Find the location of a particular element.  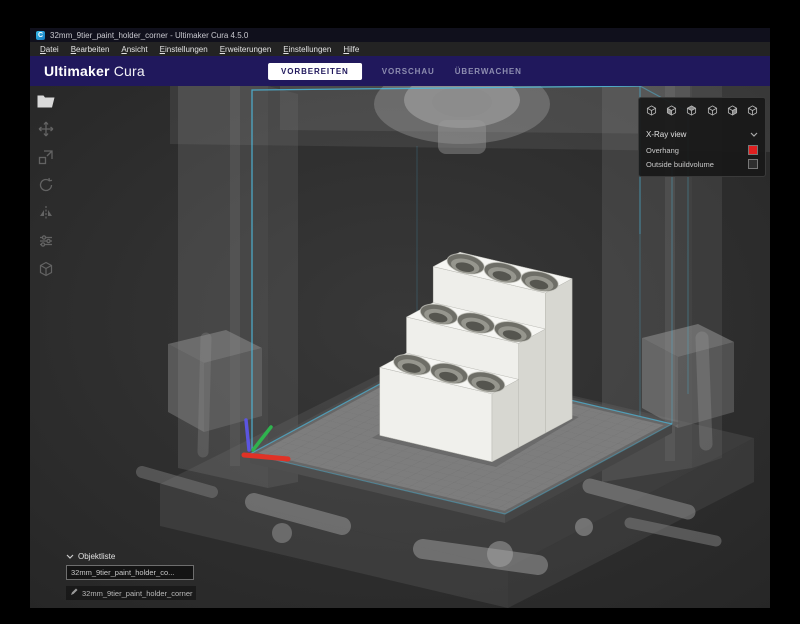

scale-tool-button is located at coordinates (46, 157).